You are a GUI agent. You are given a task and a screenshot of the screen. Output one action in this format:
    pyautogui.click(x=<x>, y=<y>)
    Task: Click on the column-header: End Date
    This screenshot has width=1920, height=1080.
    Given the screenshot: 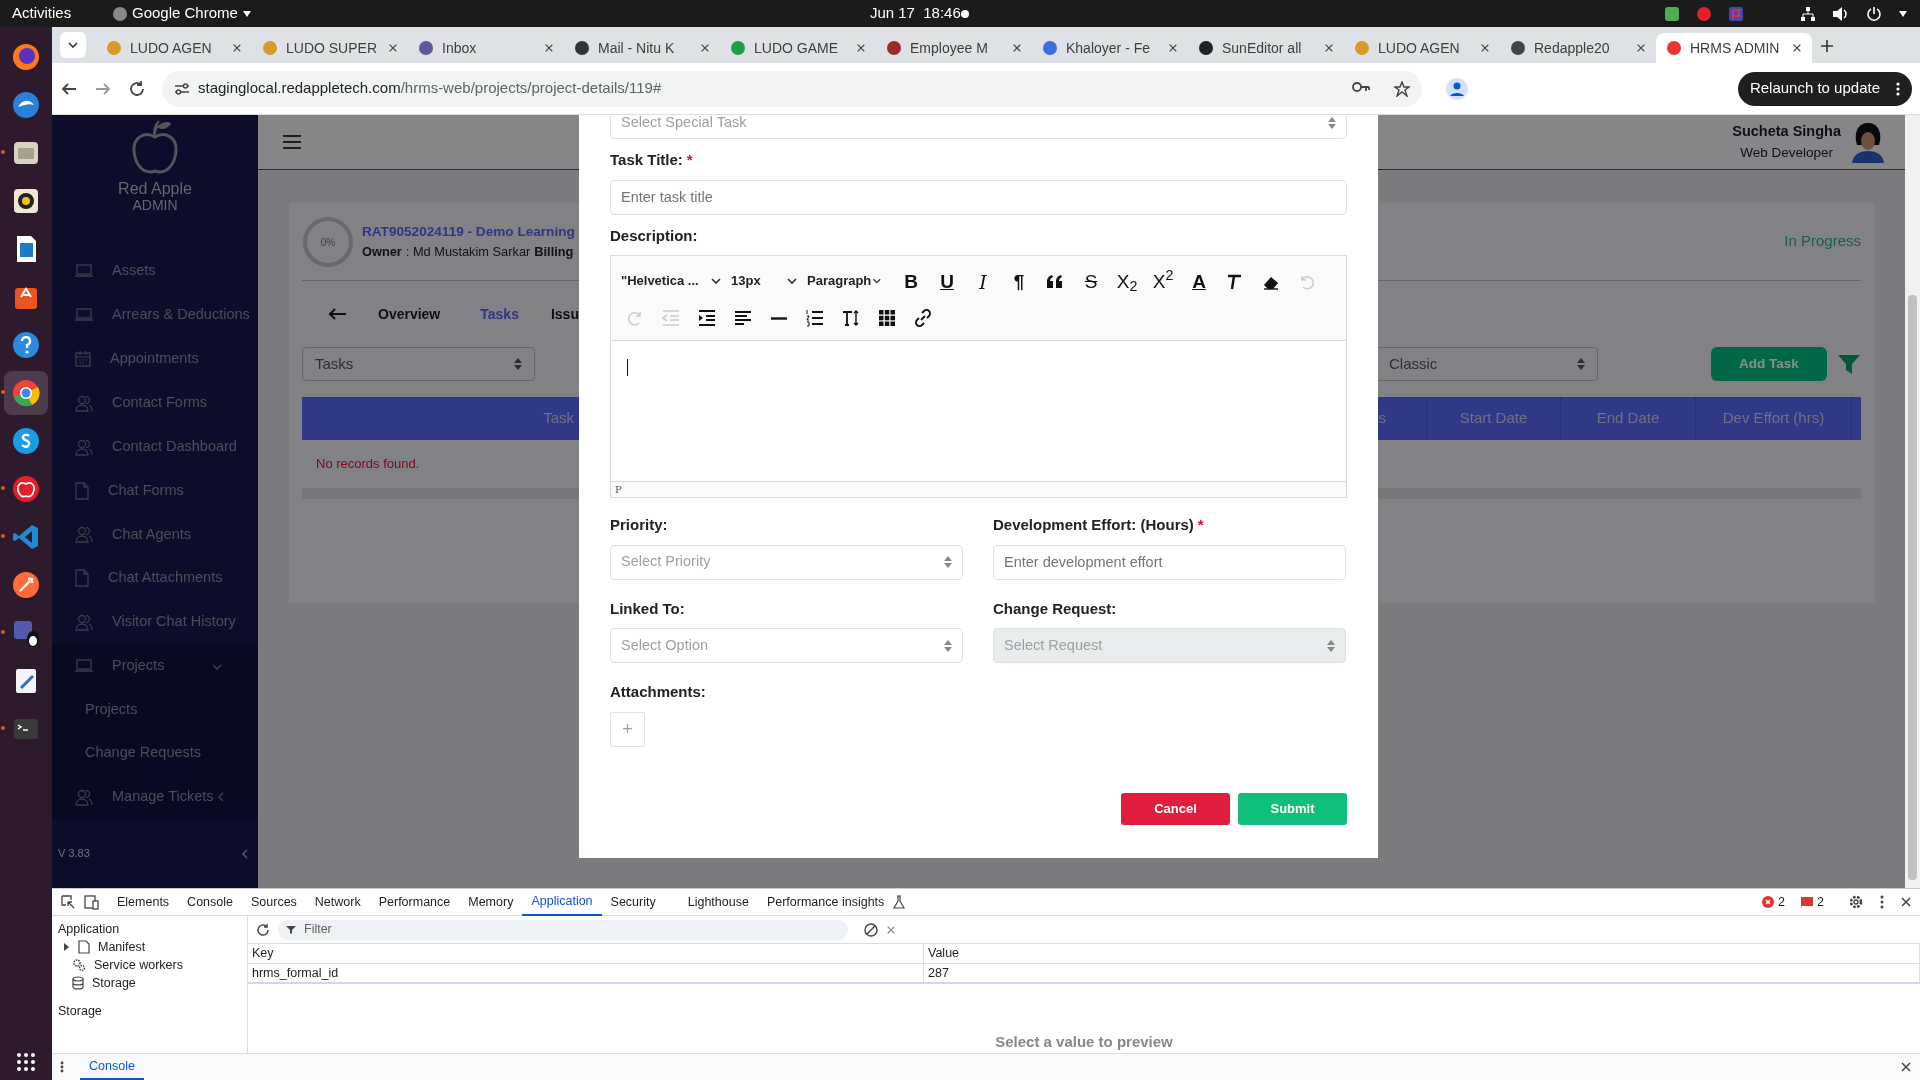 What is the action you would take?
    pyautogui.click(x=1628, y=418)
    